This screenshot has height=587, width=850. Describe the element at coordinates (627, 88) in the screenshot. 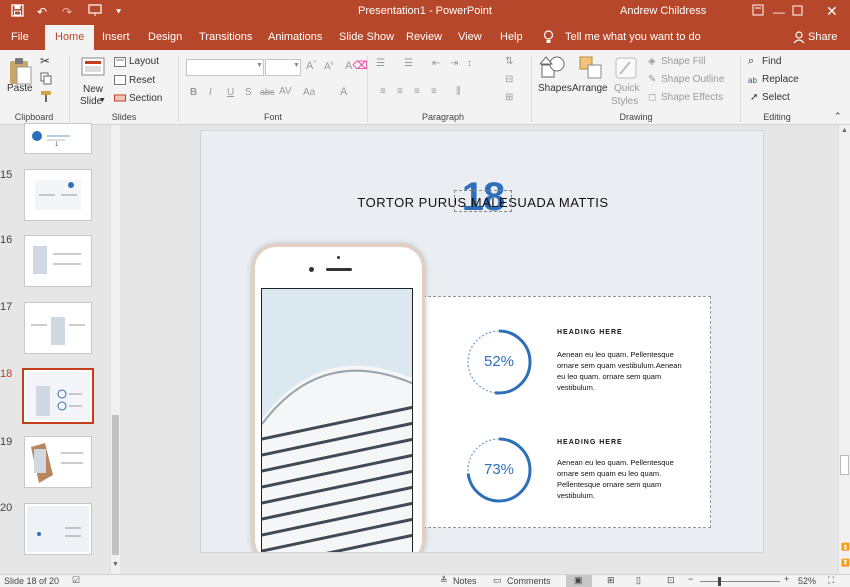

I see `quick-styles-label-1: Quick` at that location.